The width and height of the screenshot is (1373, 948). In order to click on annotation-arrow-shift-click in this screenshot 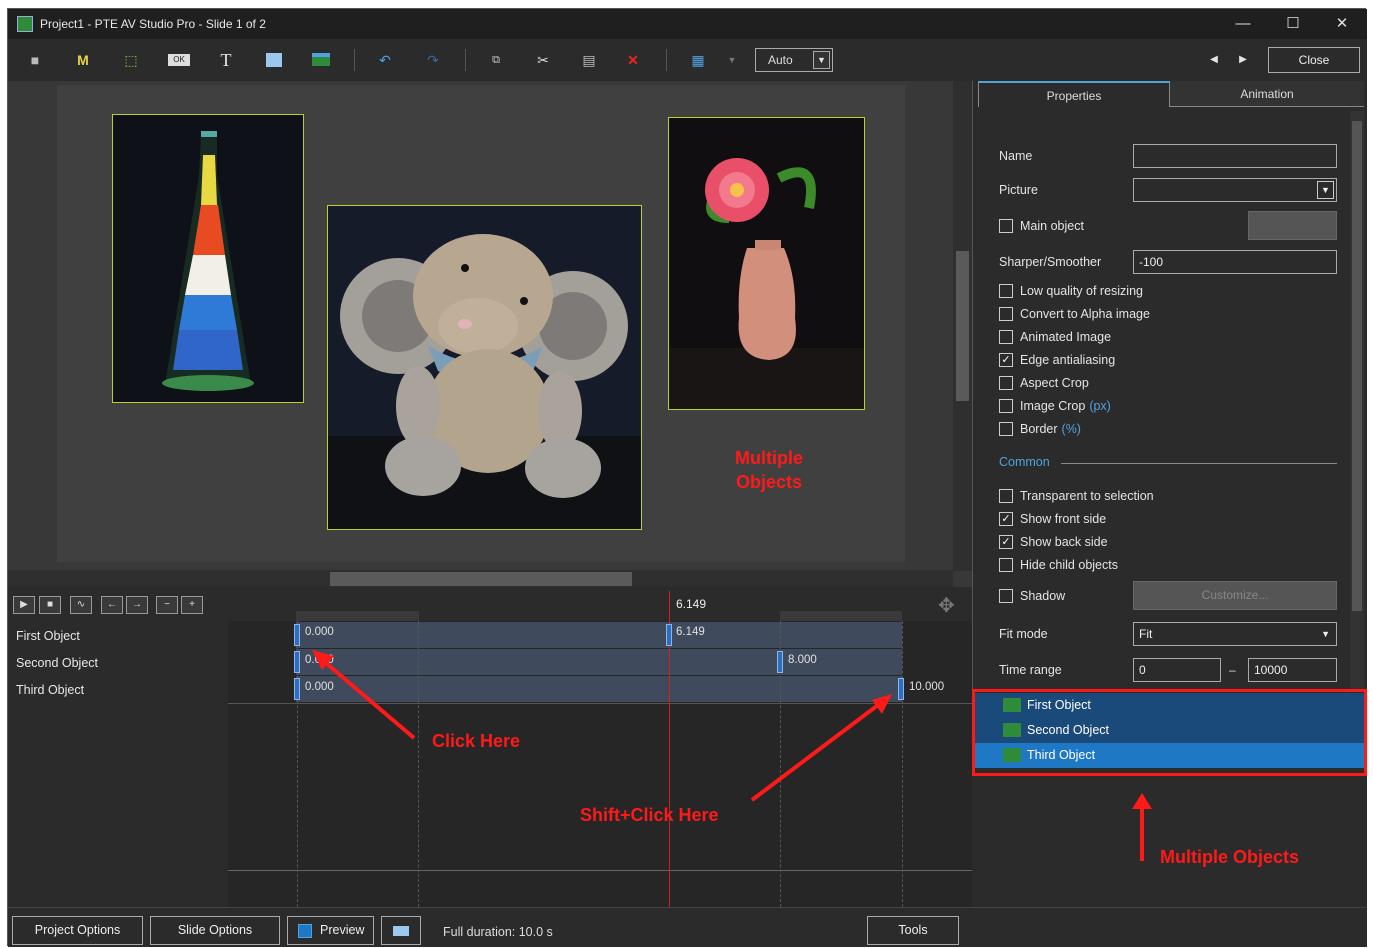, I will do `click(817, 751)`.